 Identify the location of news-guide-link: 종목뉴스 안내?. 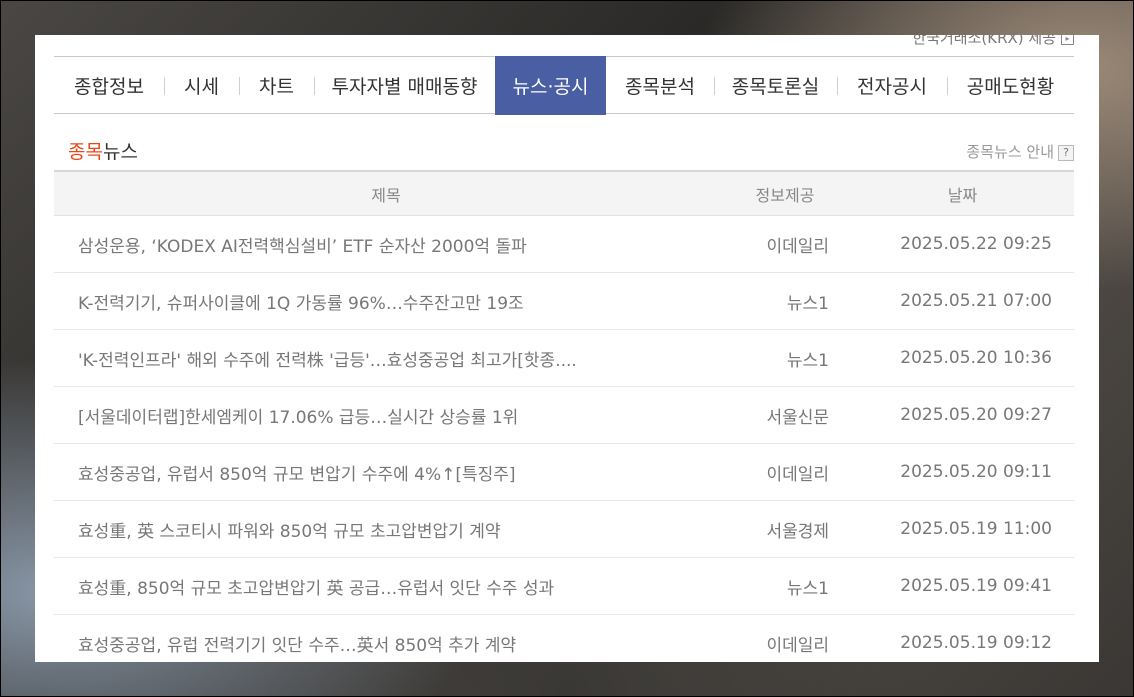
(1020, 151).